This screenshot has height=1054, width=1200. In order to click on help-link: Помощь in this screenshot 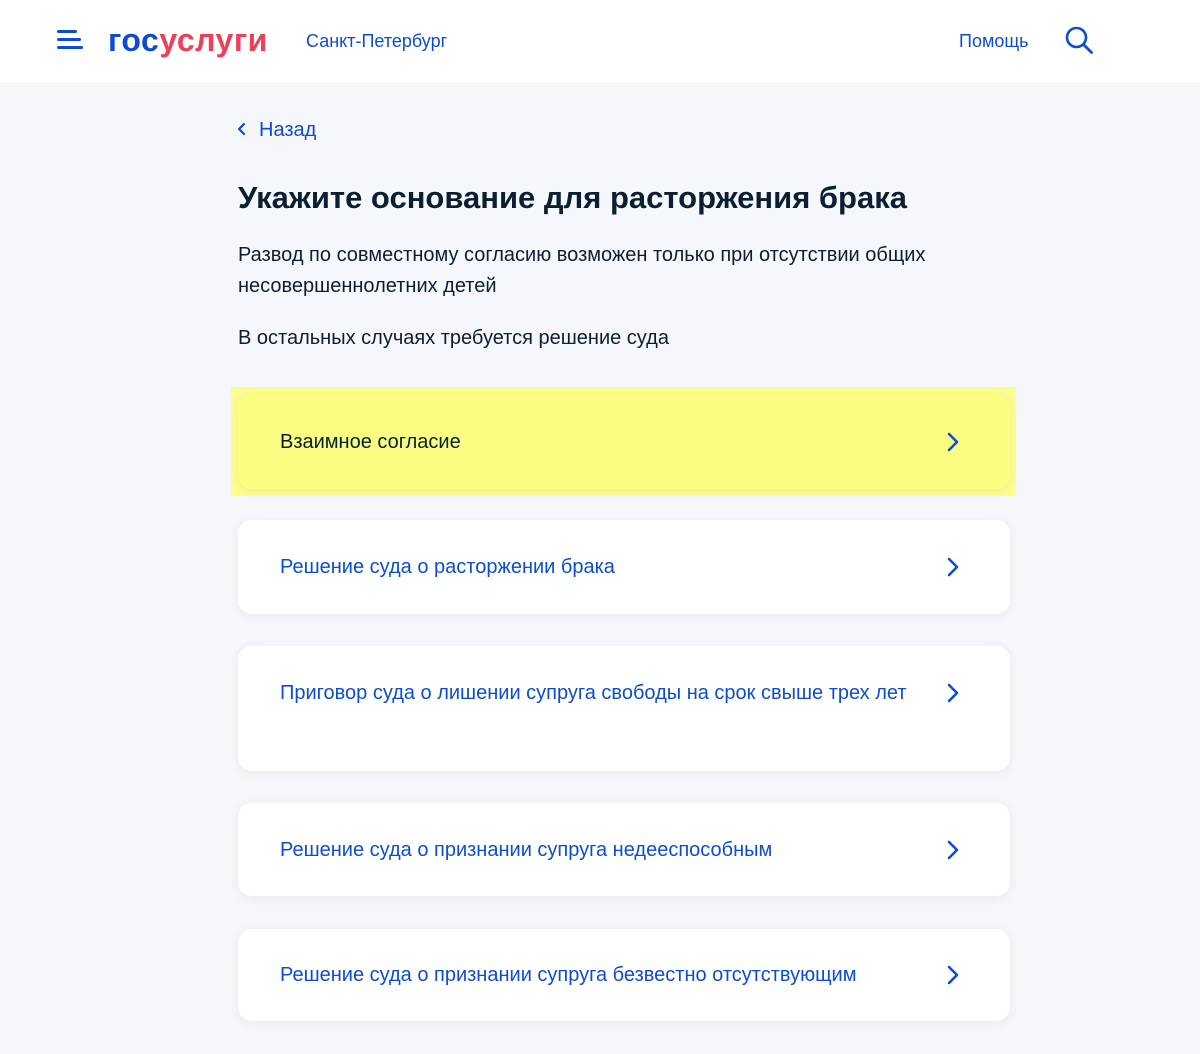, I will do `click(994, 41)`.